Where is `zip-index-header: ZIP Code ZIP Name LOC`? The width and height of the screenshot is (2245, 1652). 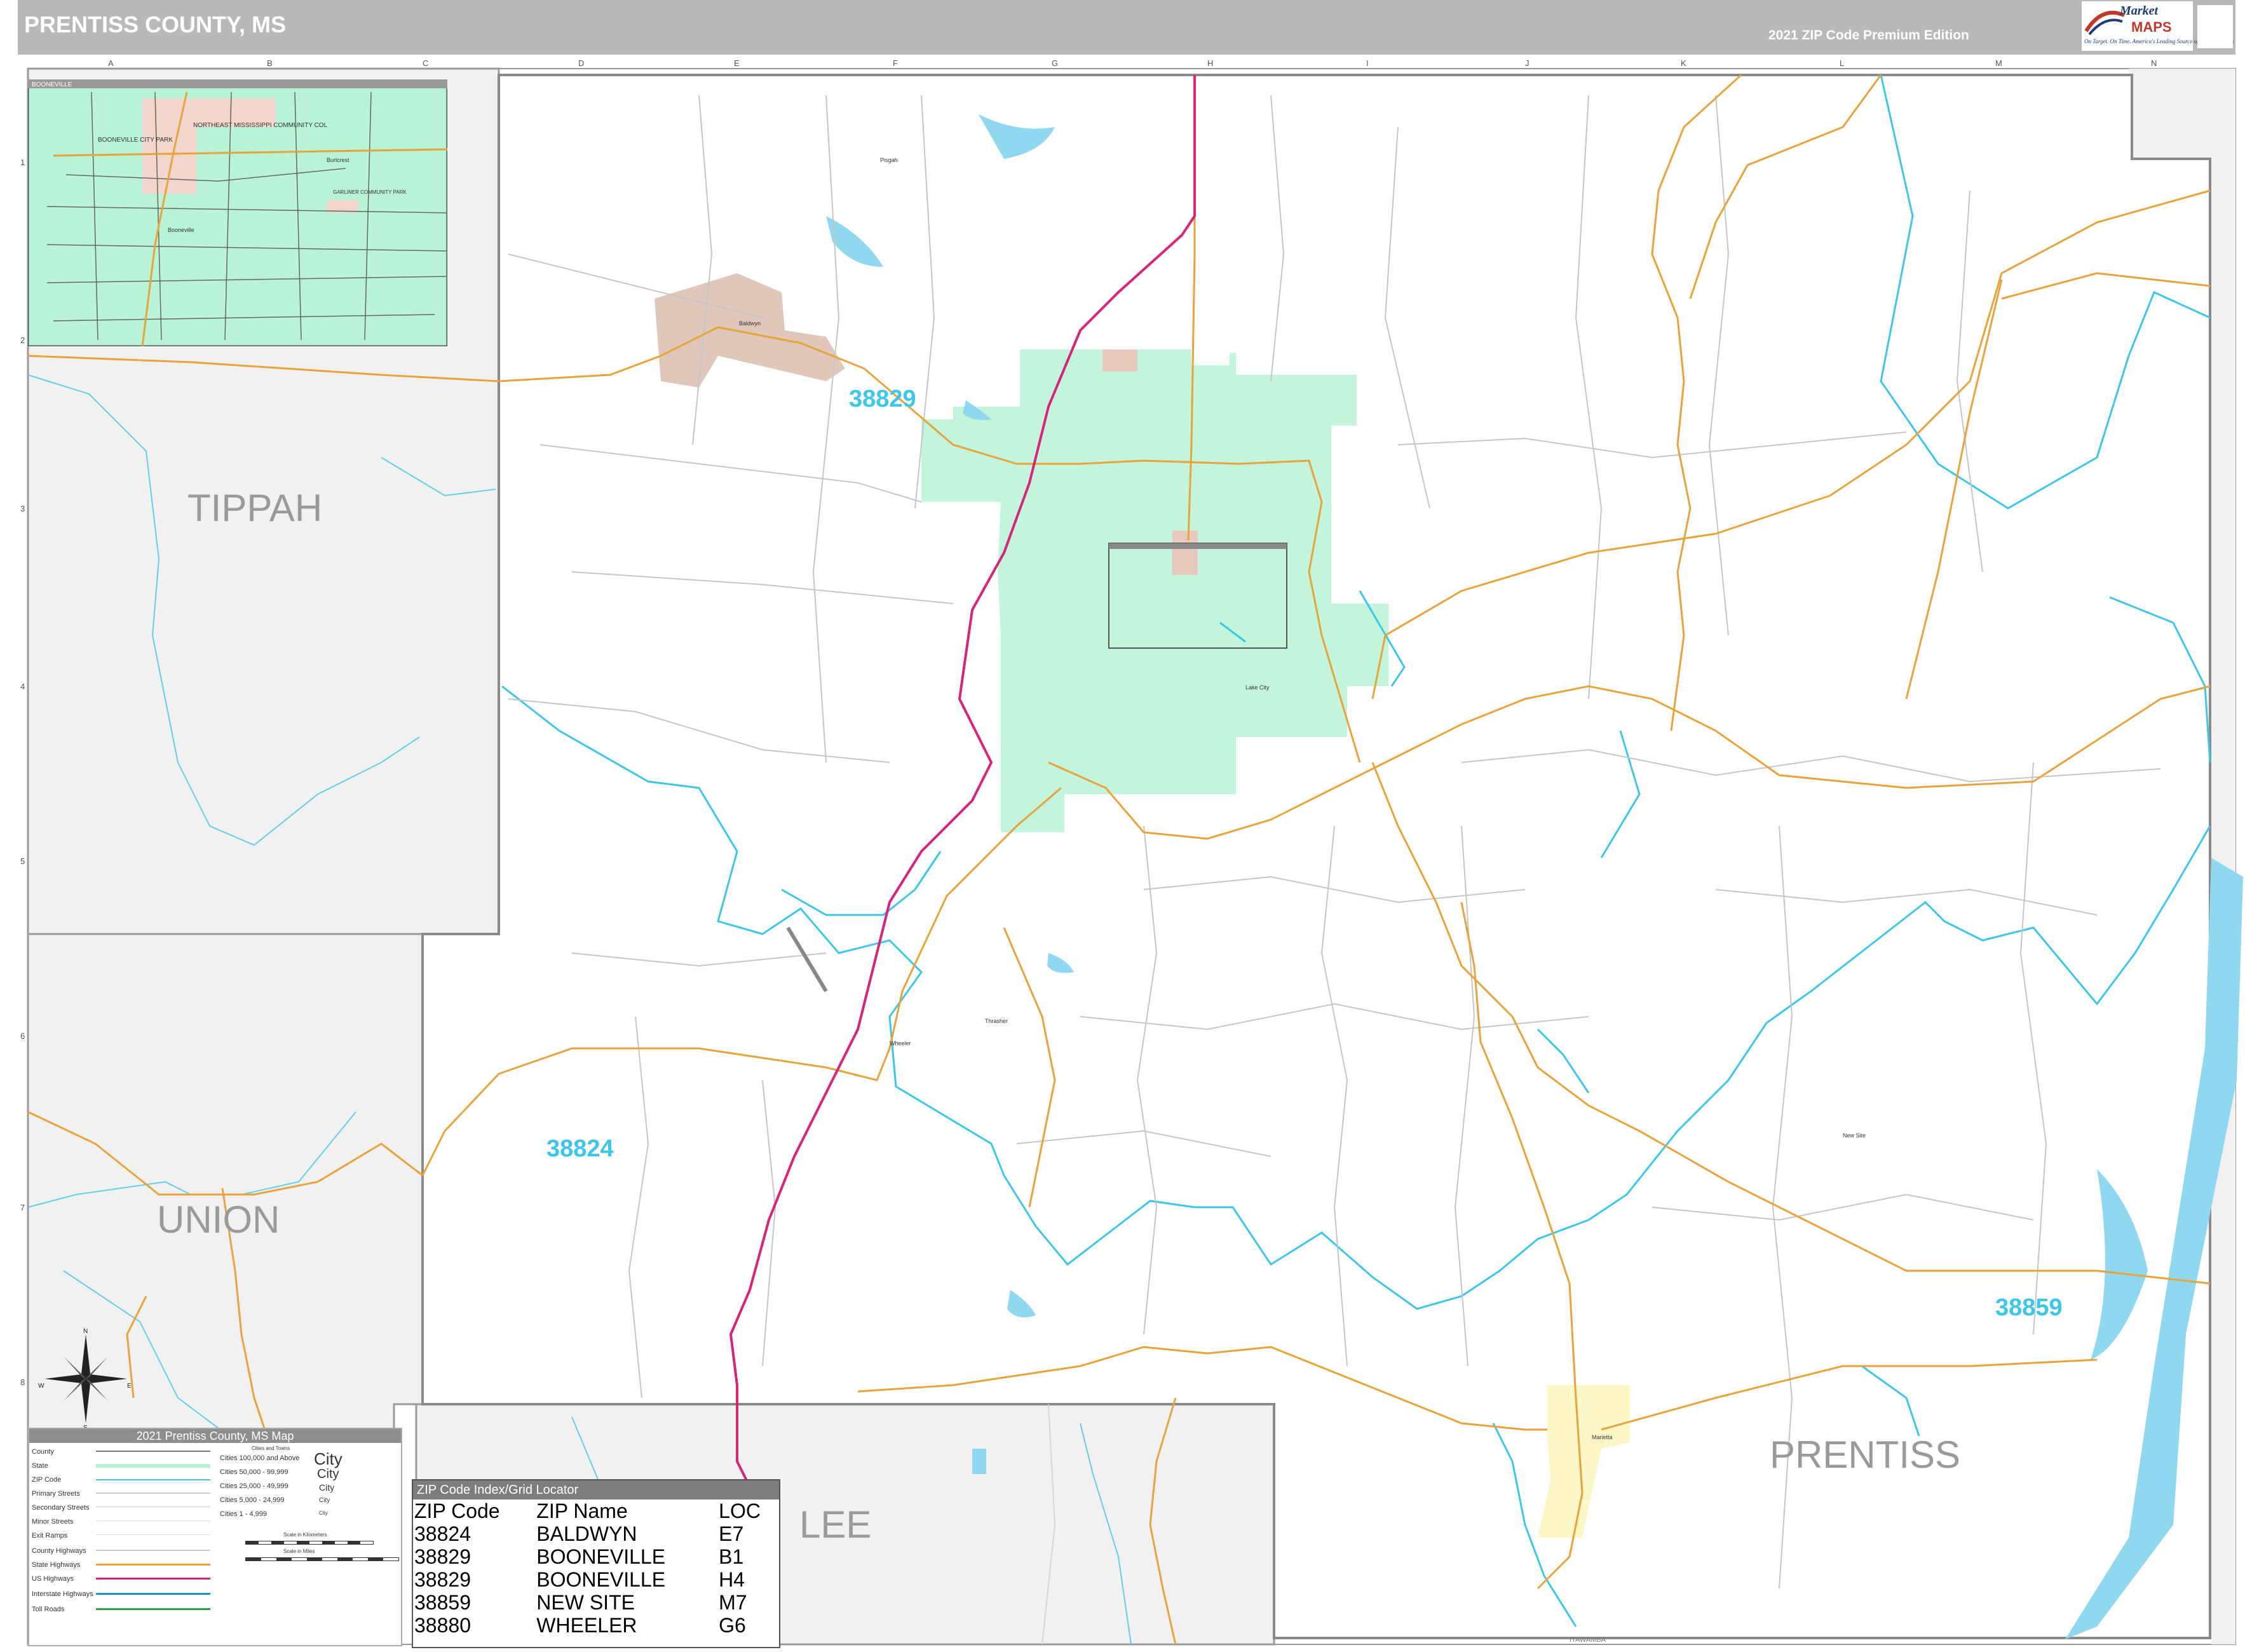 zip-index-header: ZIP Code ZIP Name LOC is located at coordinates (596, 1511).